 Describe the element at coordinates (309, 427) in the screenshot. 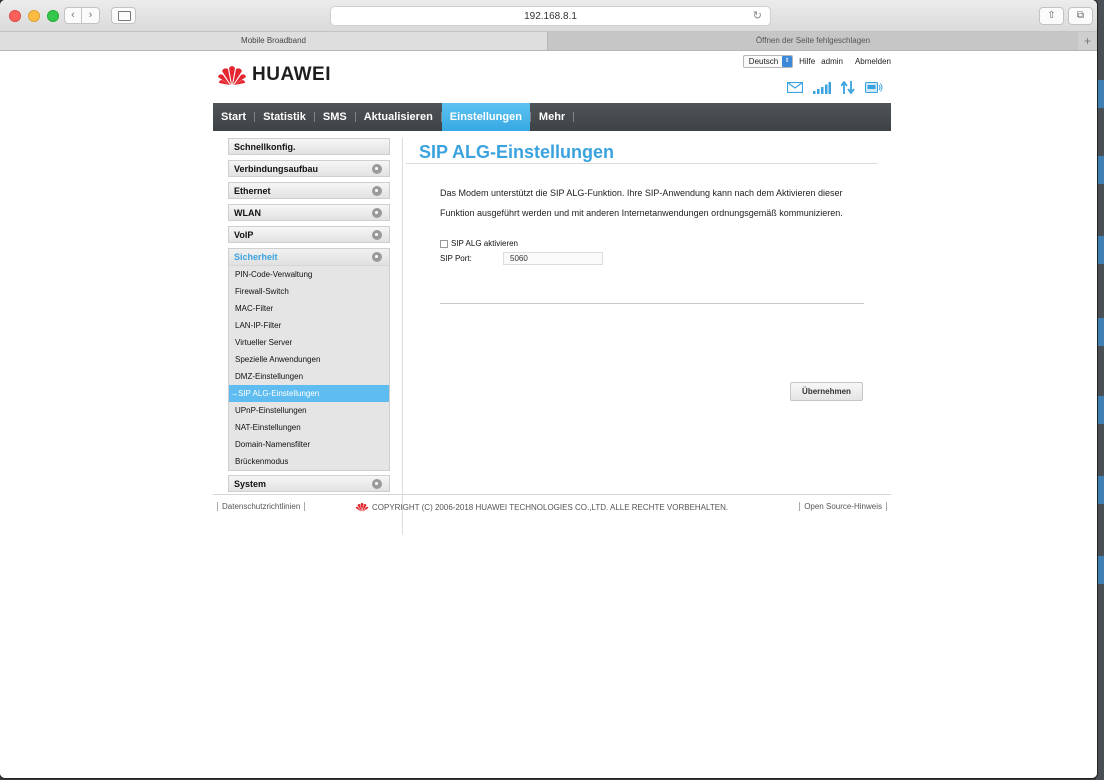

I see `sidebar-subitem-nat: NAT-Einstellungen` at that location.